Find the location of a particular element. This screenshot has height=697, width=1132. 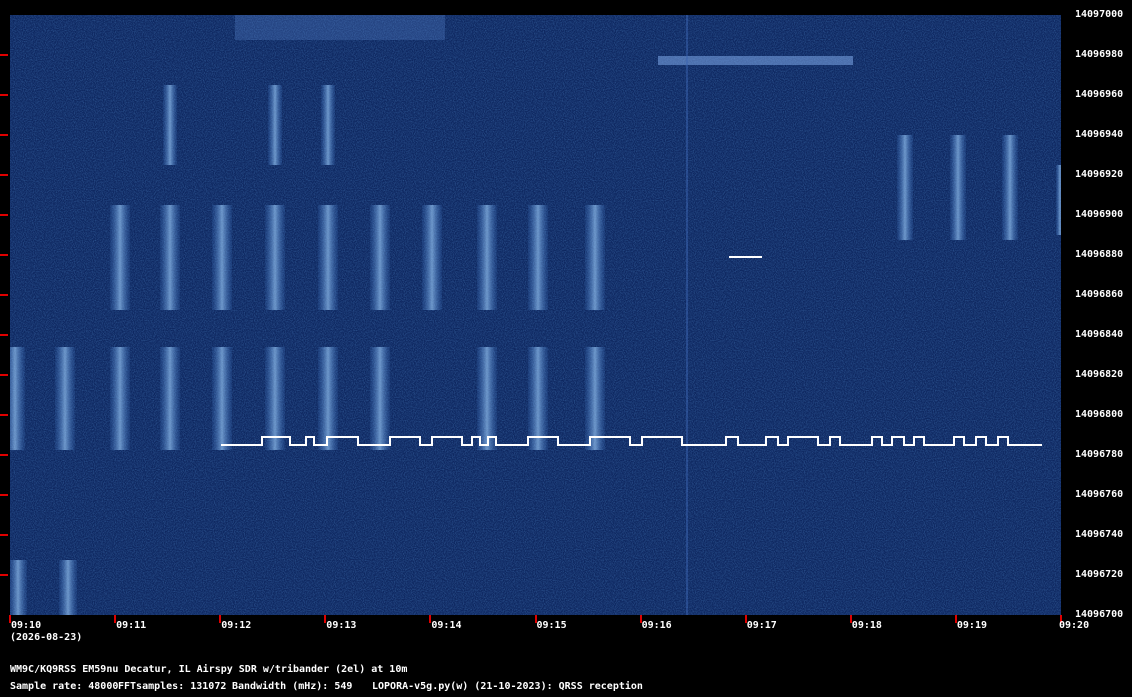

x-tick-label: 09:15 is located at coordinates (551, 625).